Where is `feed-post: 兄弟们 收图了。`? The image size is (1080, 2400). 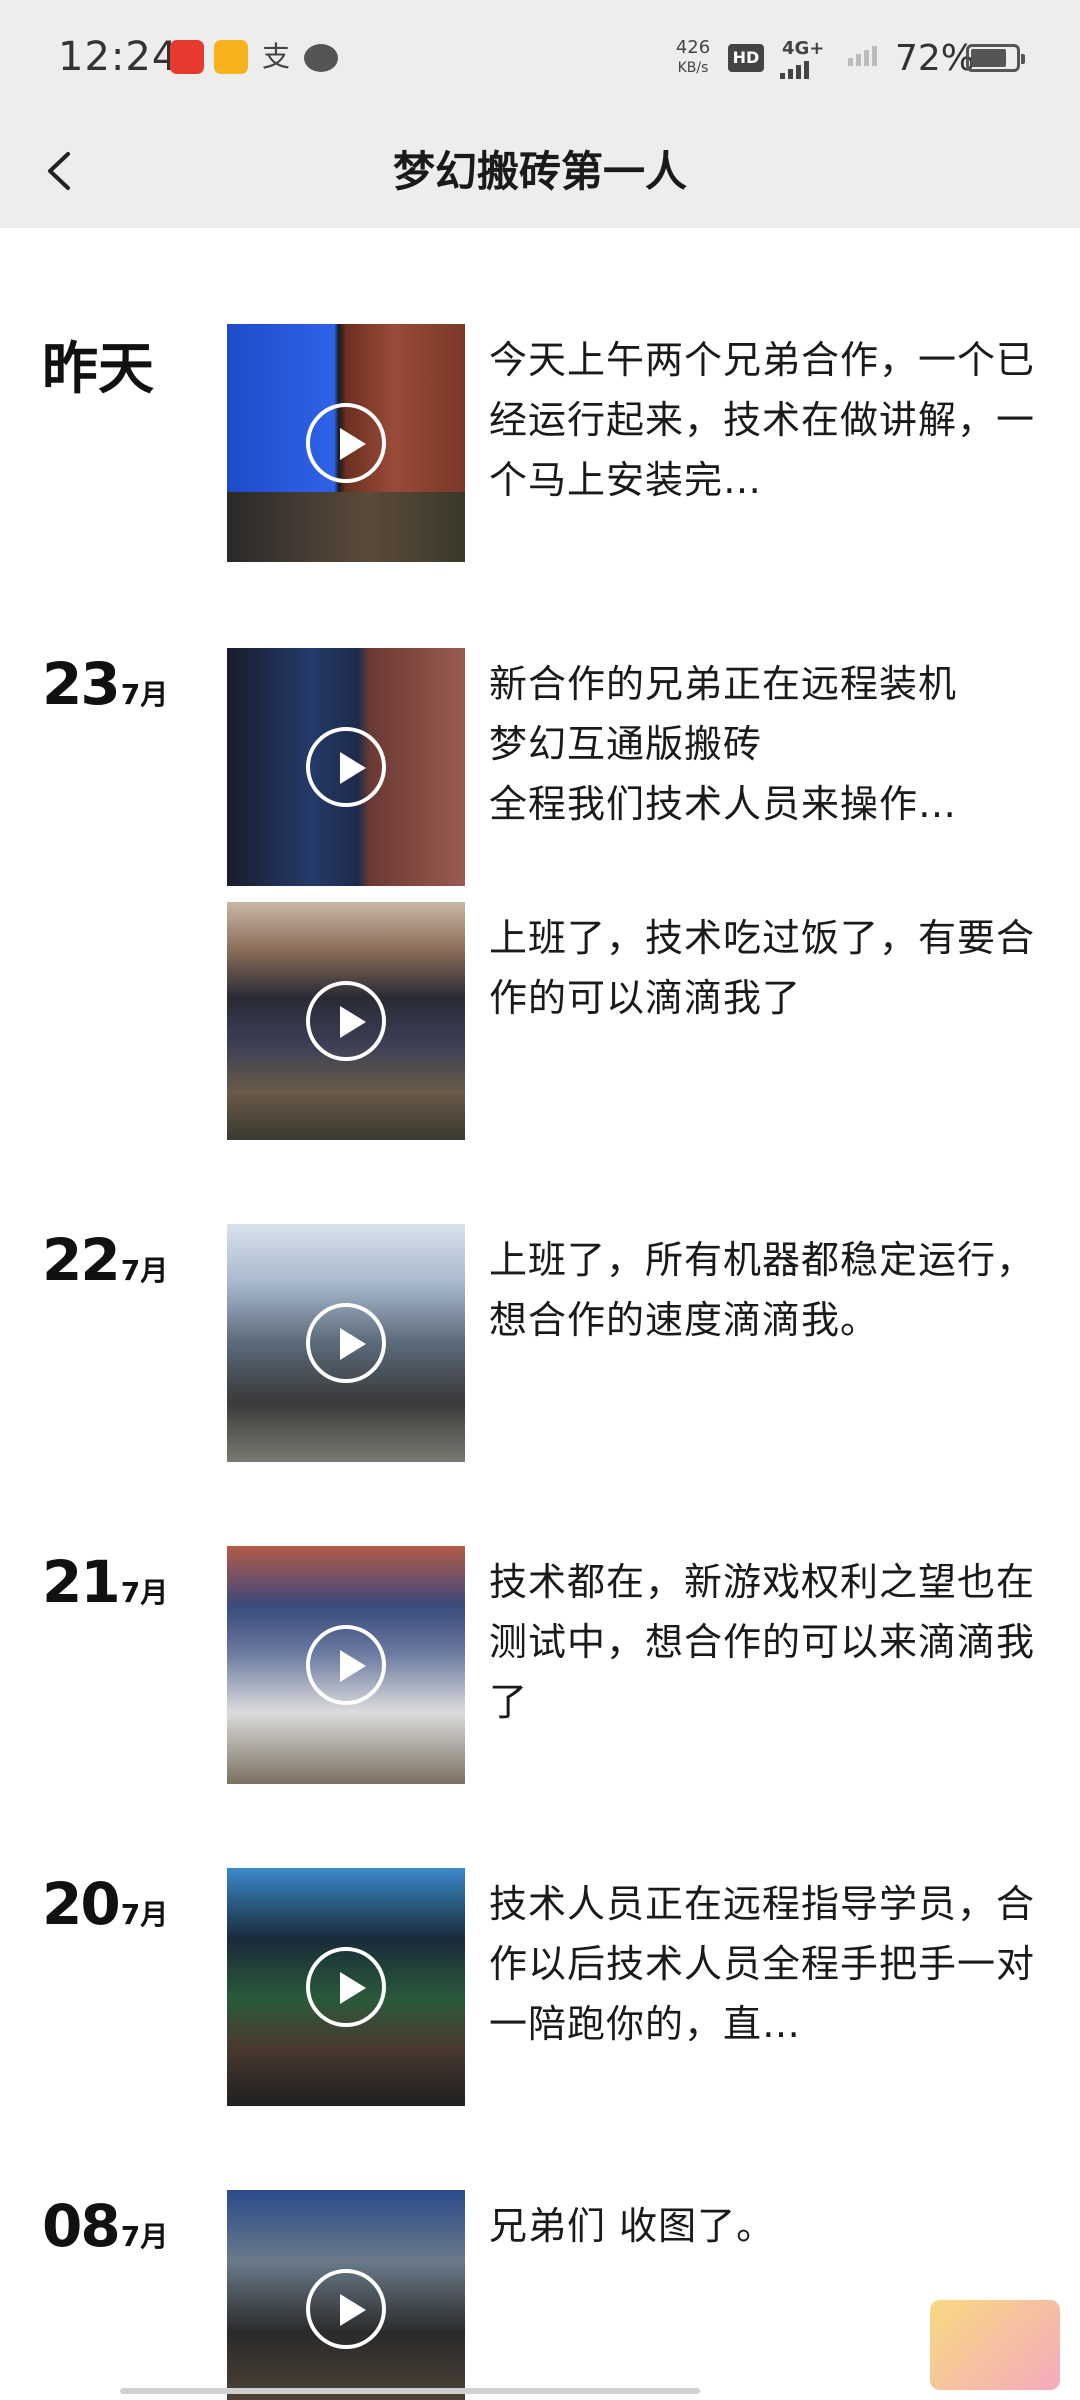
feed-post: 兄弟们 收图了。 is located at coordinates (637, 2295).